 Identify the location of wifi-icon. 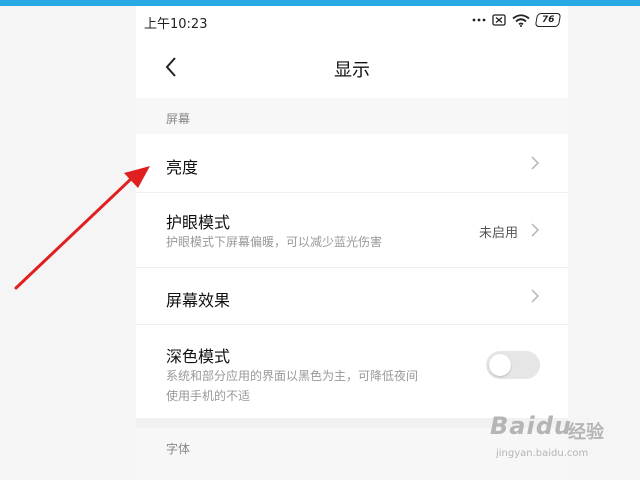
(521, 20).